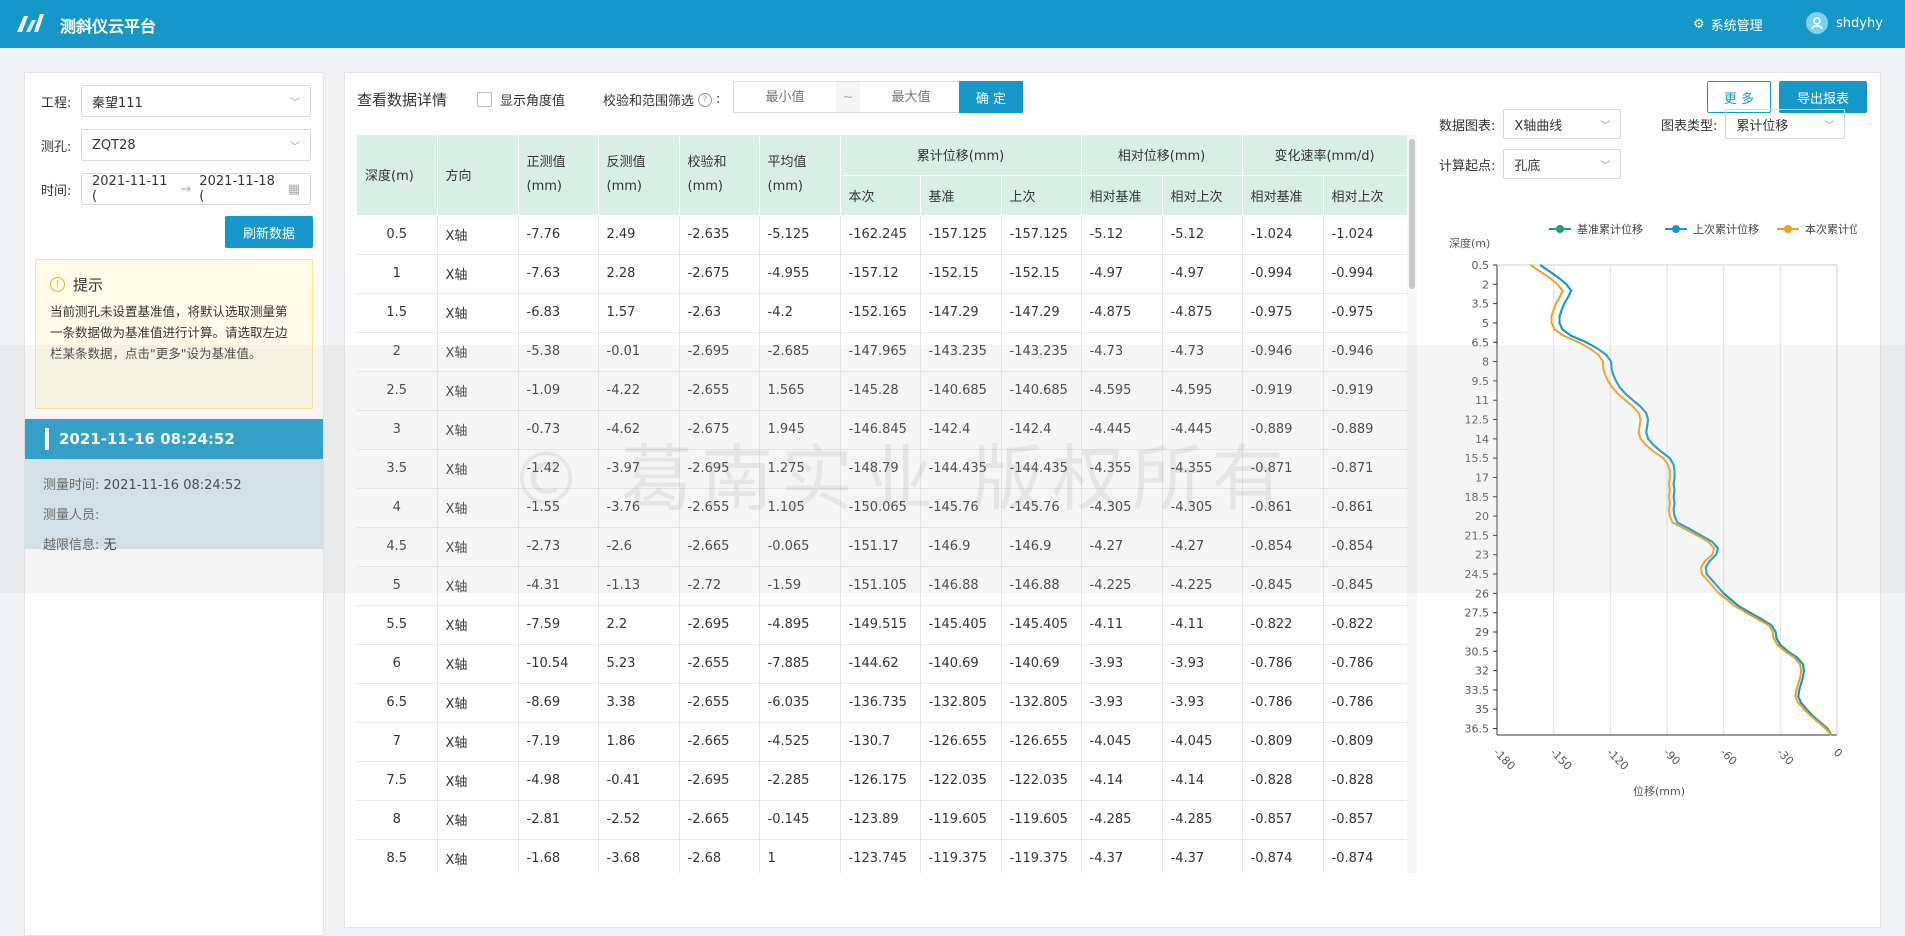 Image resolution: width=1905 pixels, height=936 pixels. I want to click on table-cell: -2.685, so click(800, 352).